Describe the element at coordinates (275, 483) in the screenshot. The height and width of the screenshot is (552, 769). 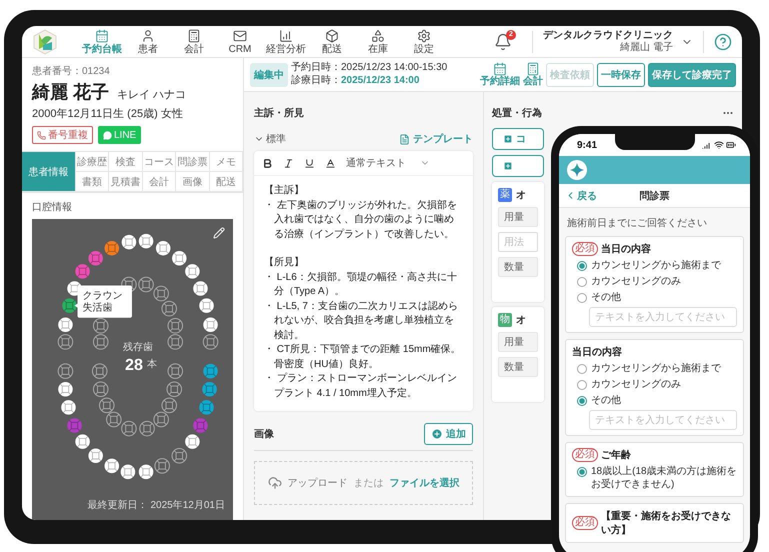
I see `cloud-upload-icon` at that location.